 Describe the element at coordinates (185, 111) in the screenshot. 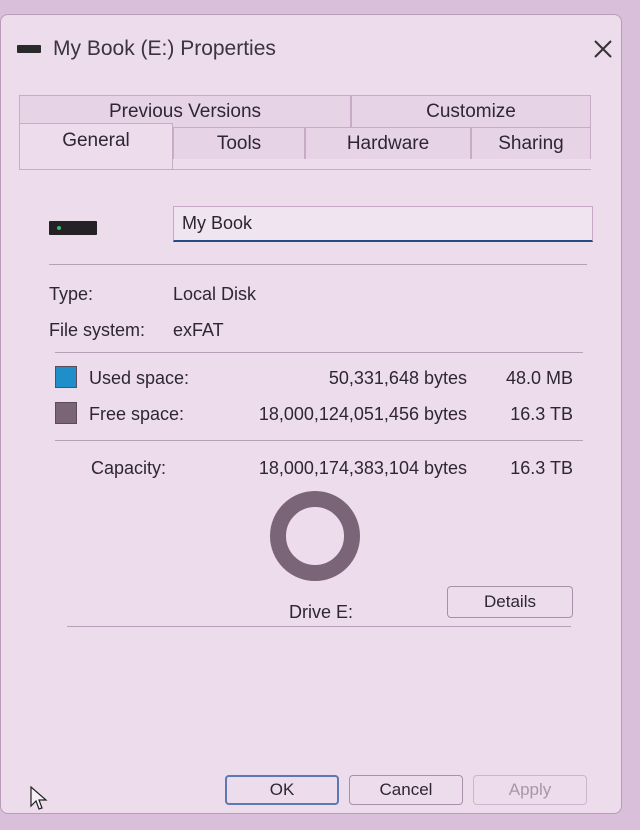

I see `tab-label: Previous Versions` at that location.